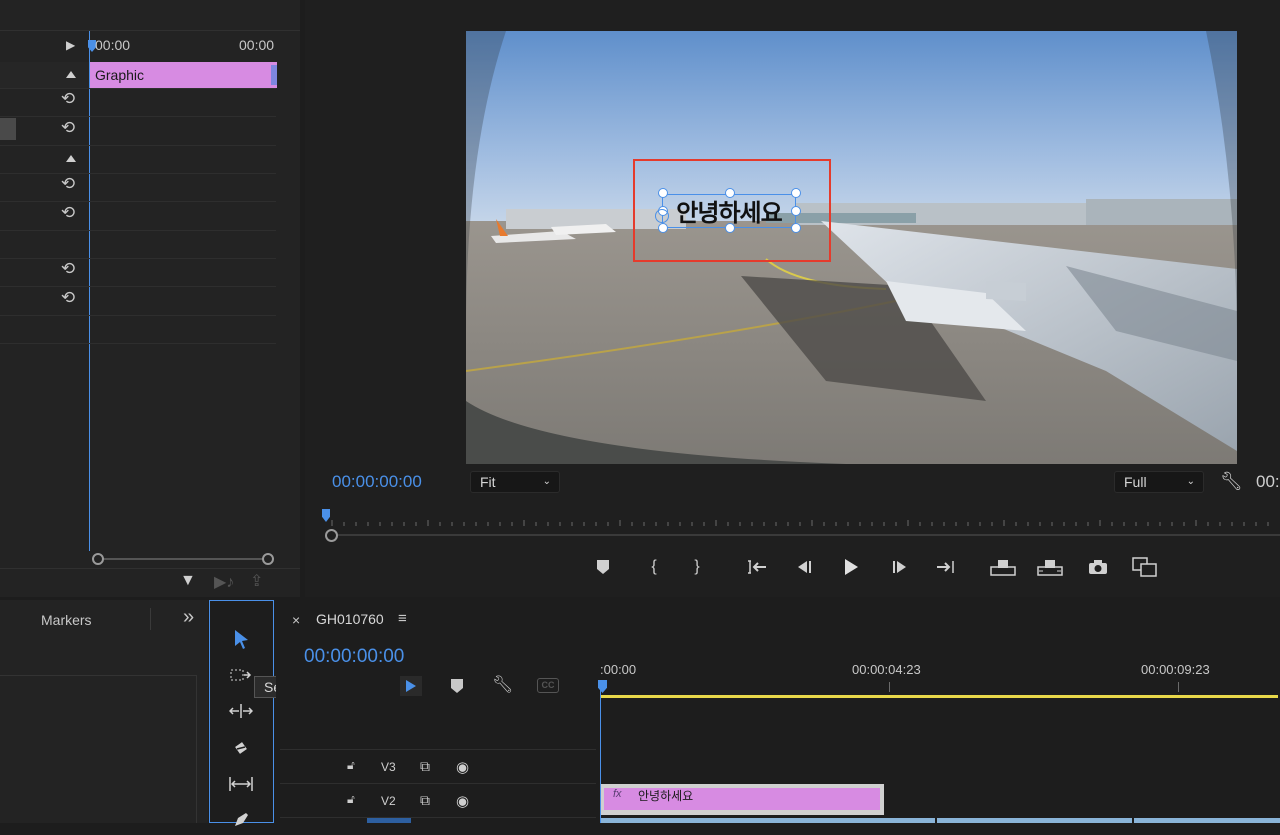 The width and height of the screenshot is (1280, 835). I want to click on footer-divider, so click(150, 568).